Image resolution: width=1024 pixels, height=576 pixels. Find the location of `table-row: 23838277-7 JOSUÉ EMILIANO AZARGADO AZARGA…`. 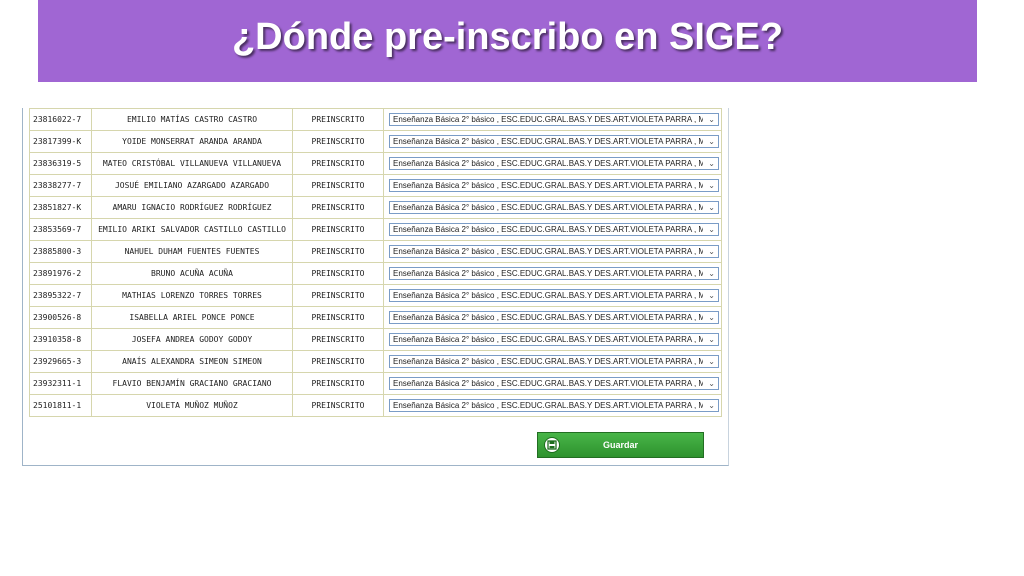

table-row: 23838277-7 JOSUÉ EMILIANO AZARGADO AZARGA… is located at coordinates (375, 185).